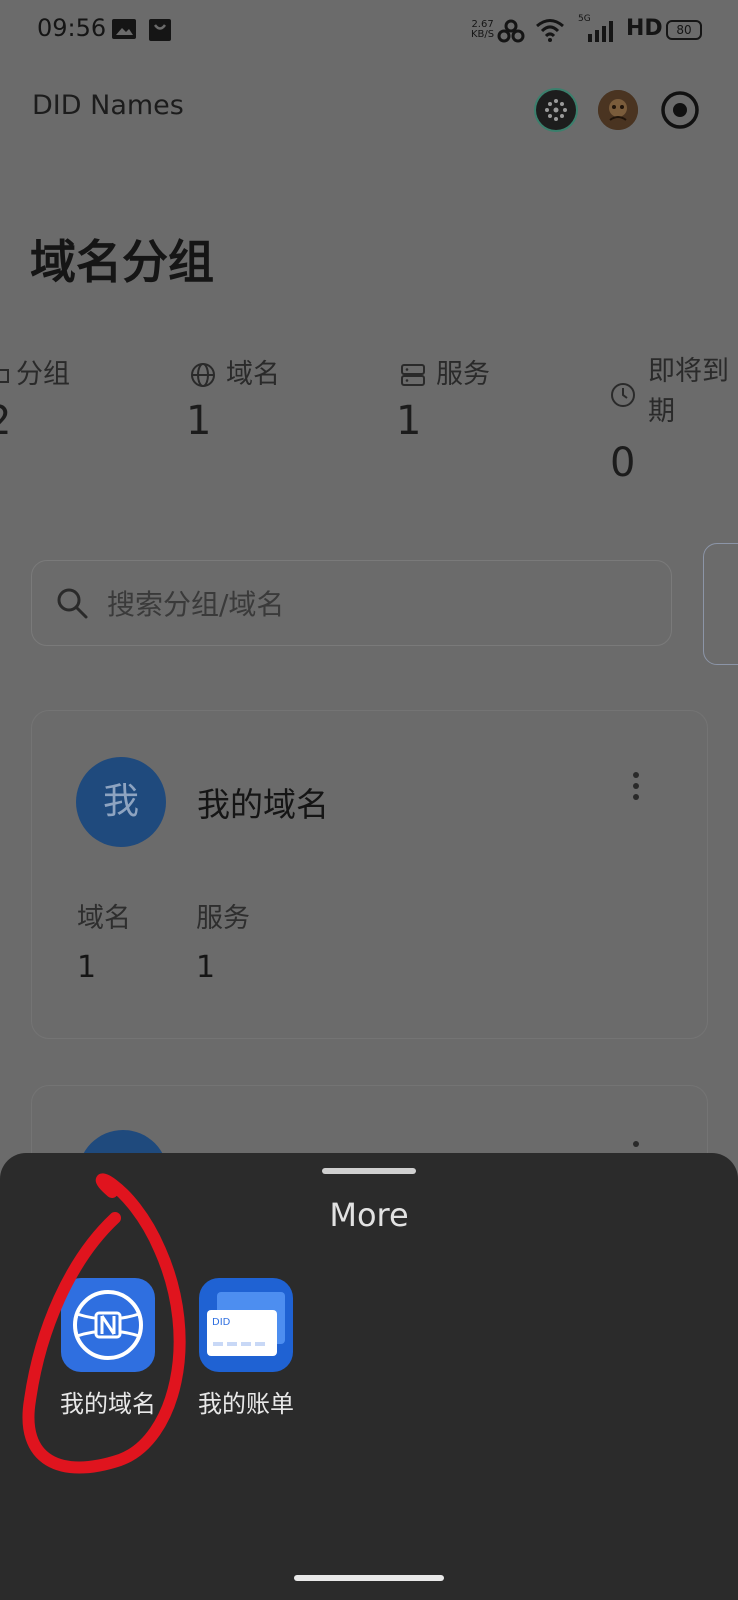 Image resolution: width=738 pixels, height=1600 pixels. What do you see at coordinates (43, 374) in the screenshot?
I see `stat-label-groups: 分组` at bounding box center [43, 374].